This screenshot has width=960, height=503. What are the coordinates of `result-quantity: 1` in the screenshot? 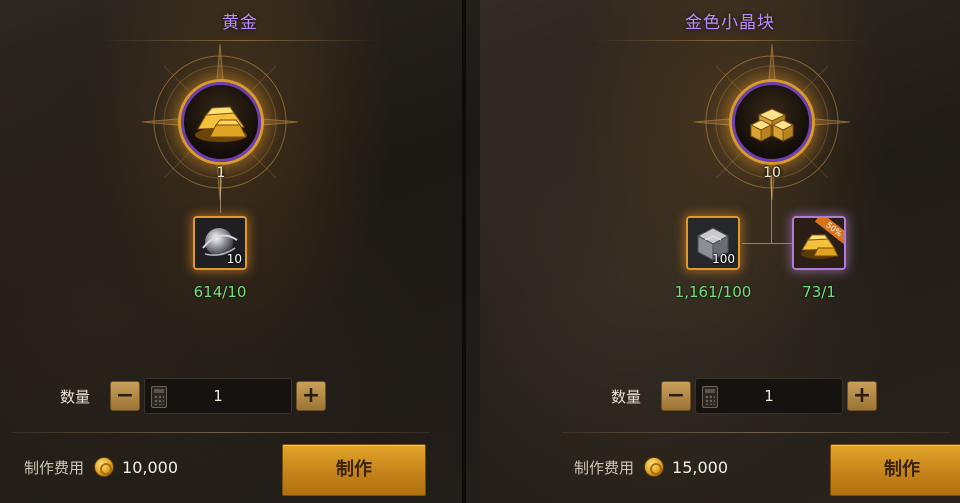 It's located at (221, 173).